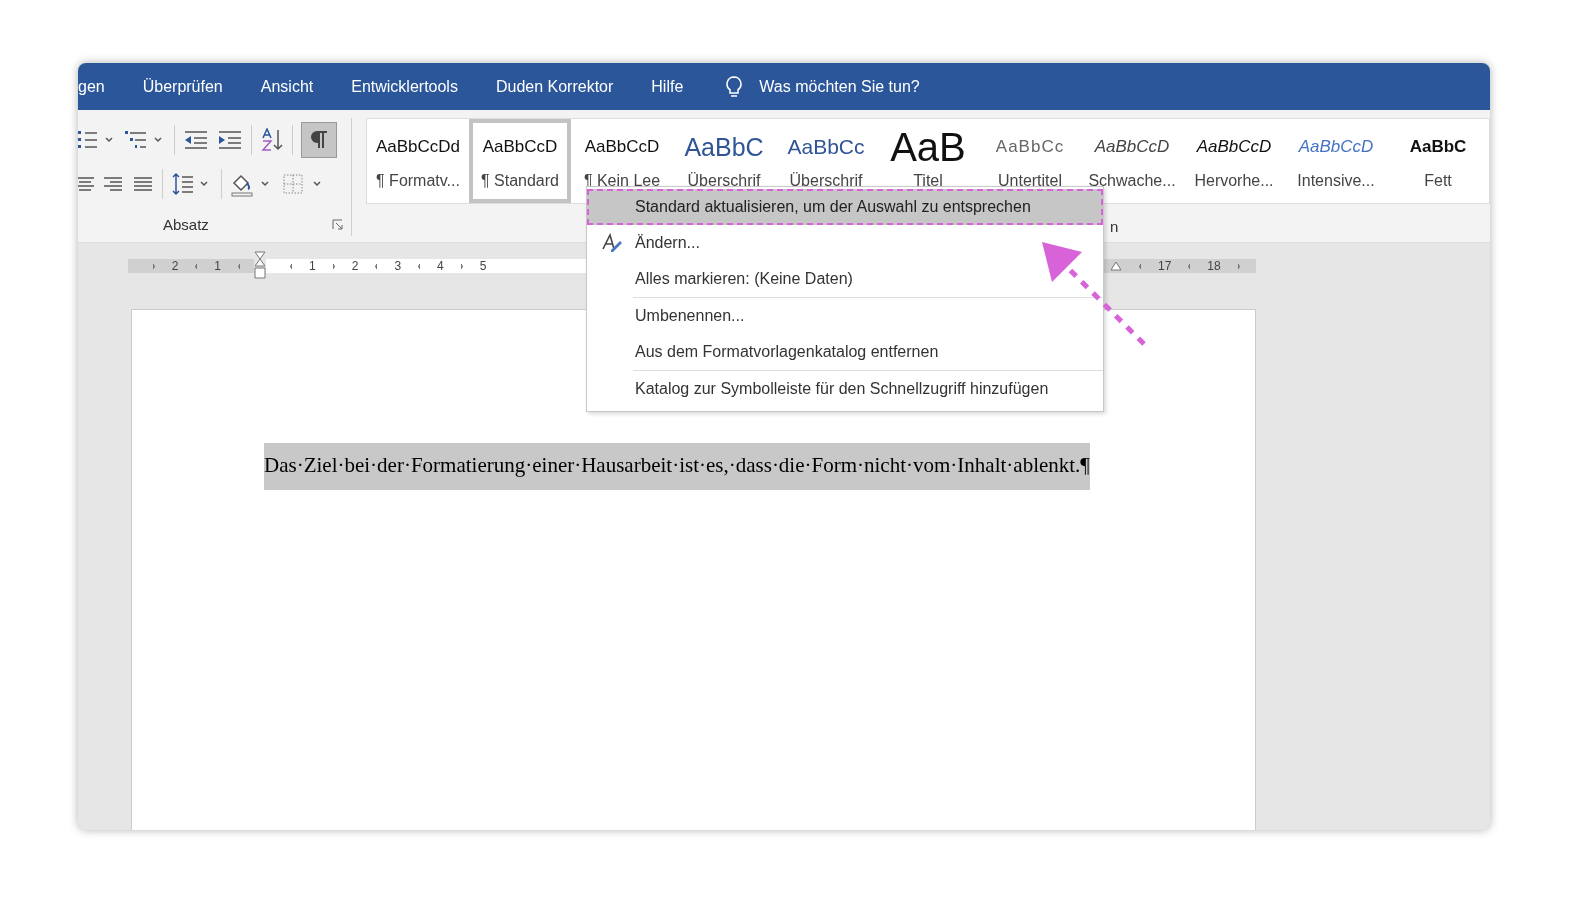  Describe the element at coordinates (440, 266) in the screenshot. I see `ruler-number: 4` at that location.